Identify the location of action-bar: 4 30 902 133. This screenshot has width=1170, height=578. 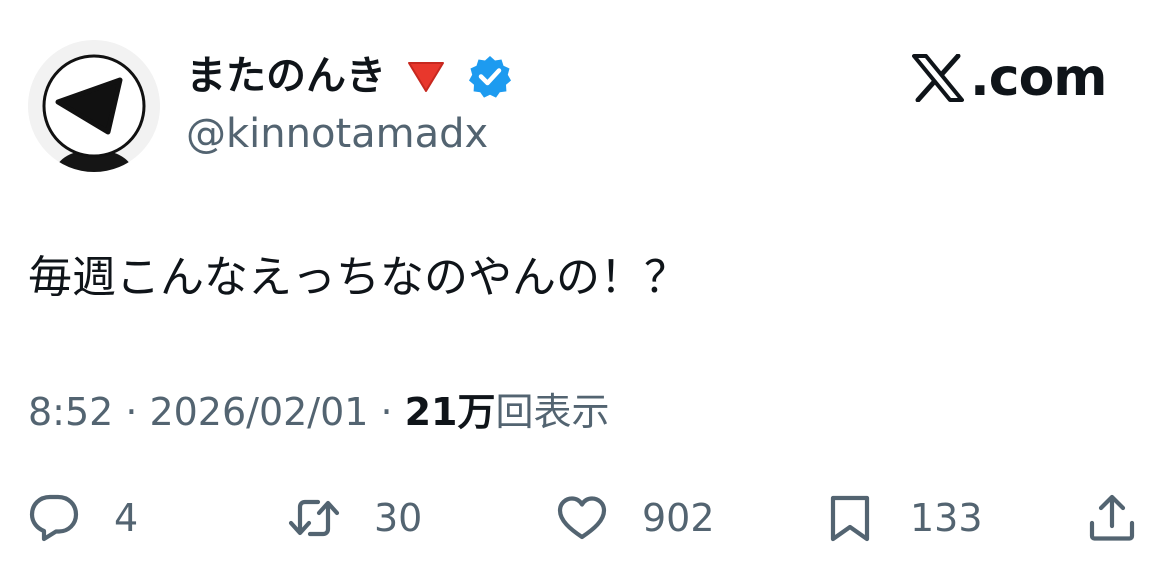
(585, 518).